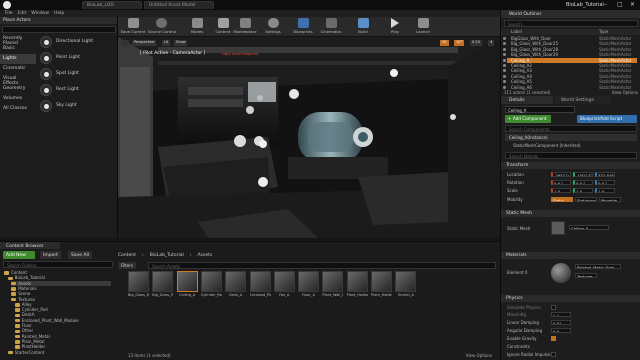  I want to click on outliner-col-type: Type, so click(603, 31).